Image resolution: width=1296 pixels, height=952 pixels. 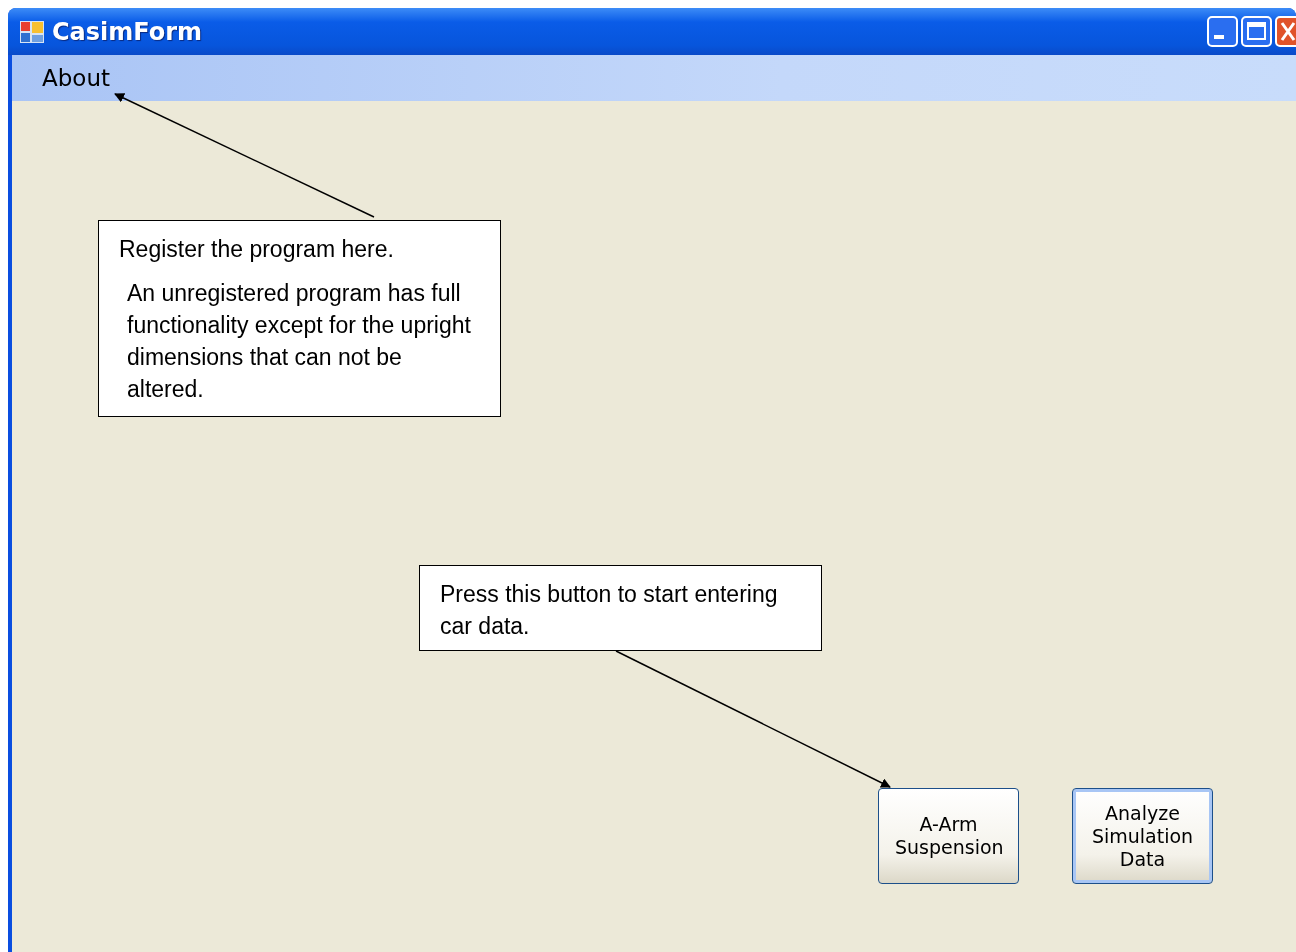 What do you see at coordinates (1285, 31) in the screenshot?
I see `close-icon` at bounding box center [1285, 31].